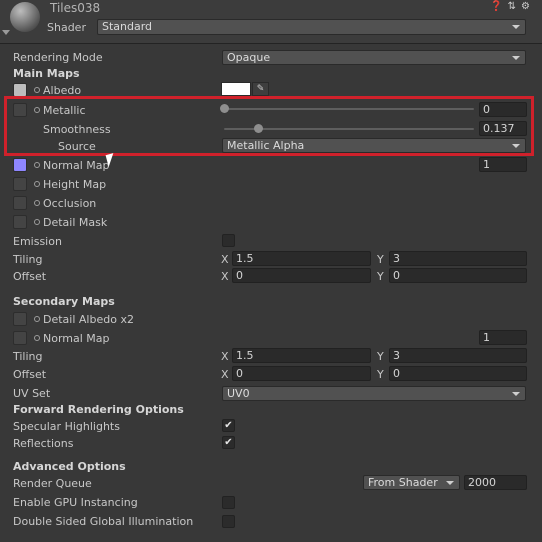 Image resolution: width=542 pixels, height=542 pixels. What do you see at coordinates (25, 17) in the screenshot?
I see `material-preview-sphere` at bounding box center [25, 17].